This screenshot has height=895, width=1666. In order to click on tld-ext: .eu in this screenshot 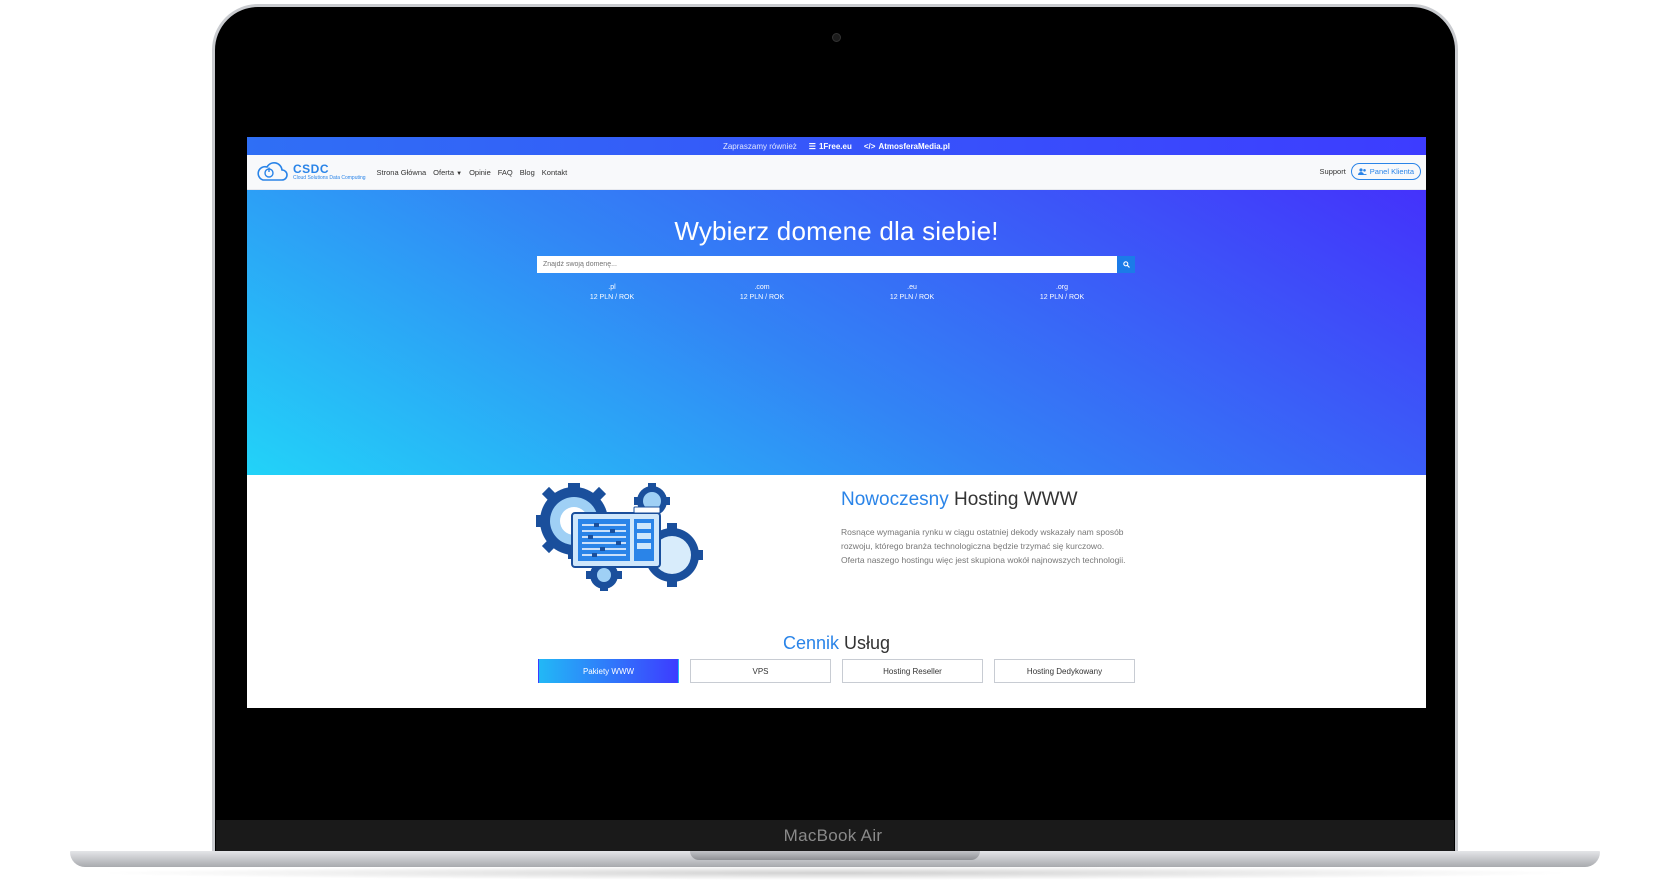, I will do `click(912, 287)`.